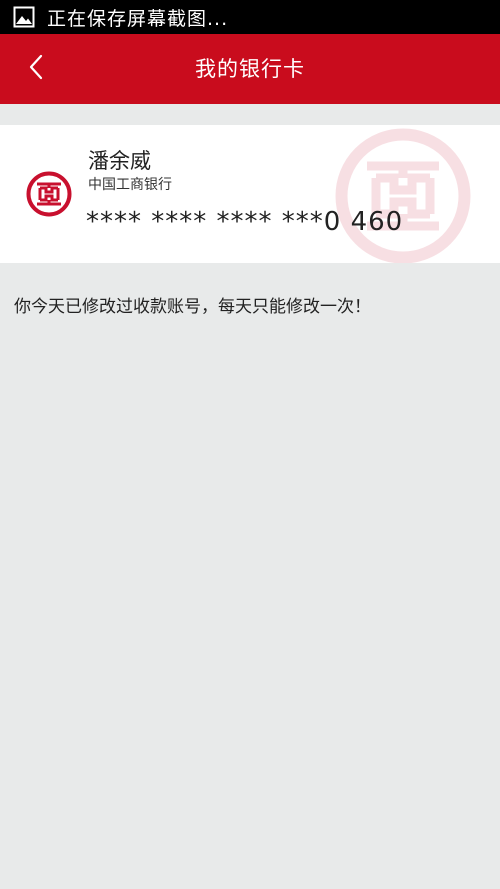 This screenshot has width=500, height=889. What do you see at coordinates (192, 307) in the screenshot?
I see `notice-message: 你今天已修改过收款账号，每天只能修改一次！` at bounding box center [192, 307].